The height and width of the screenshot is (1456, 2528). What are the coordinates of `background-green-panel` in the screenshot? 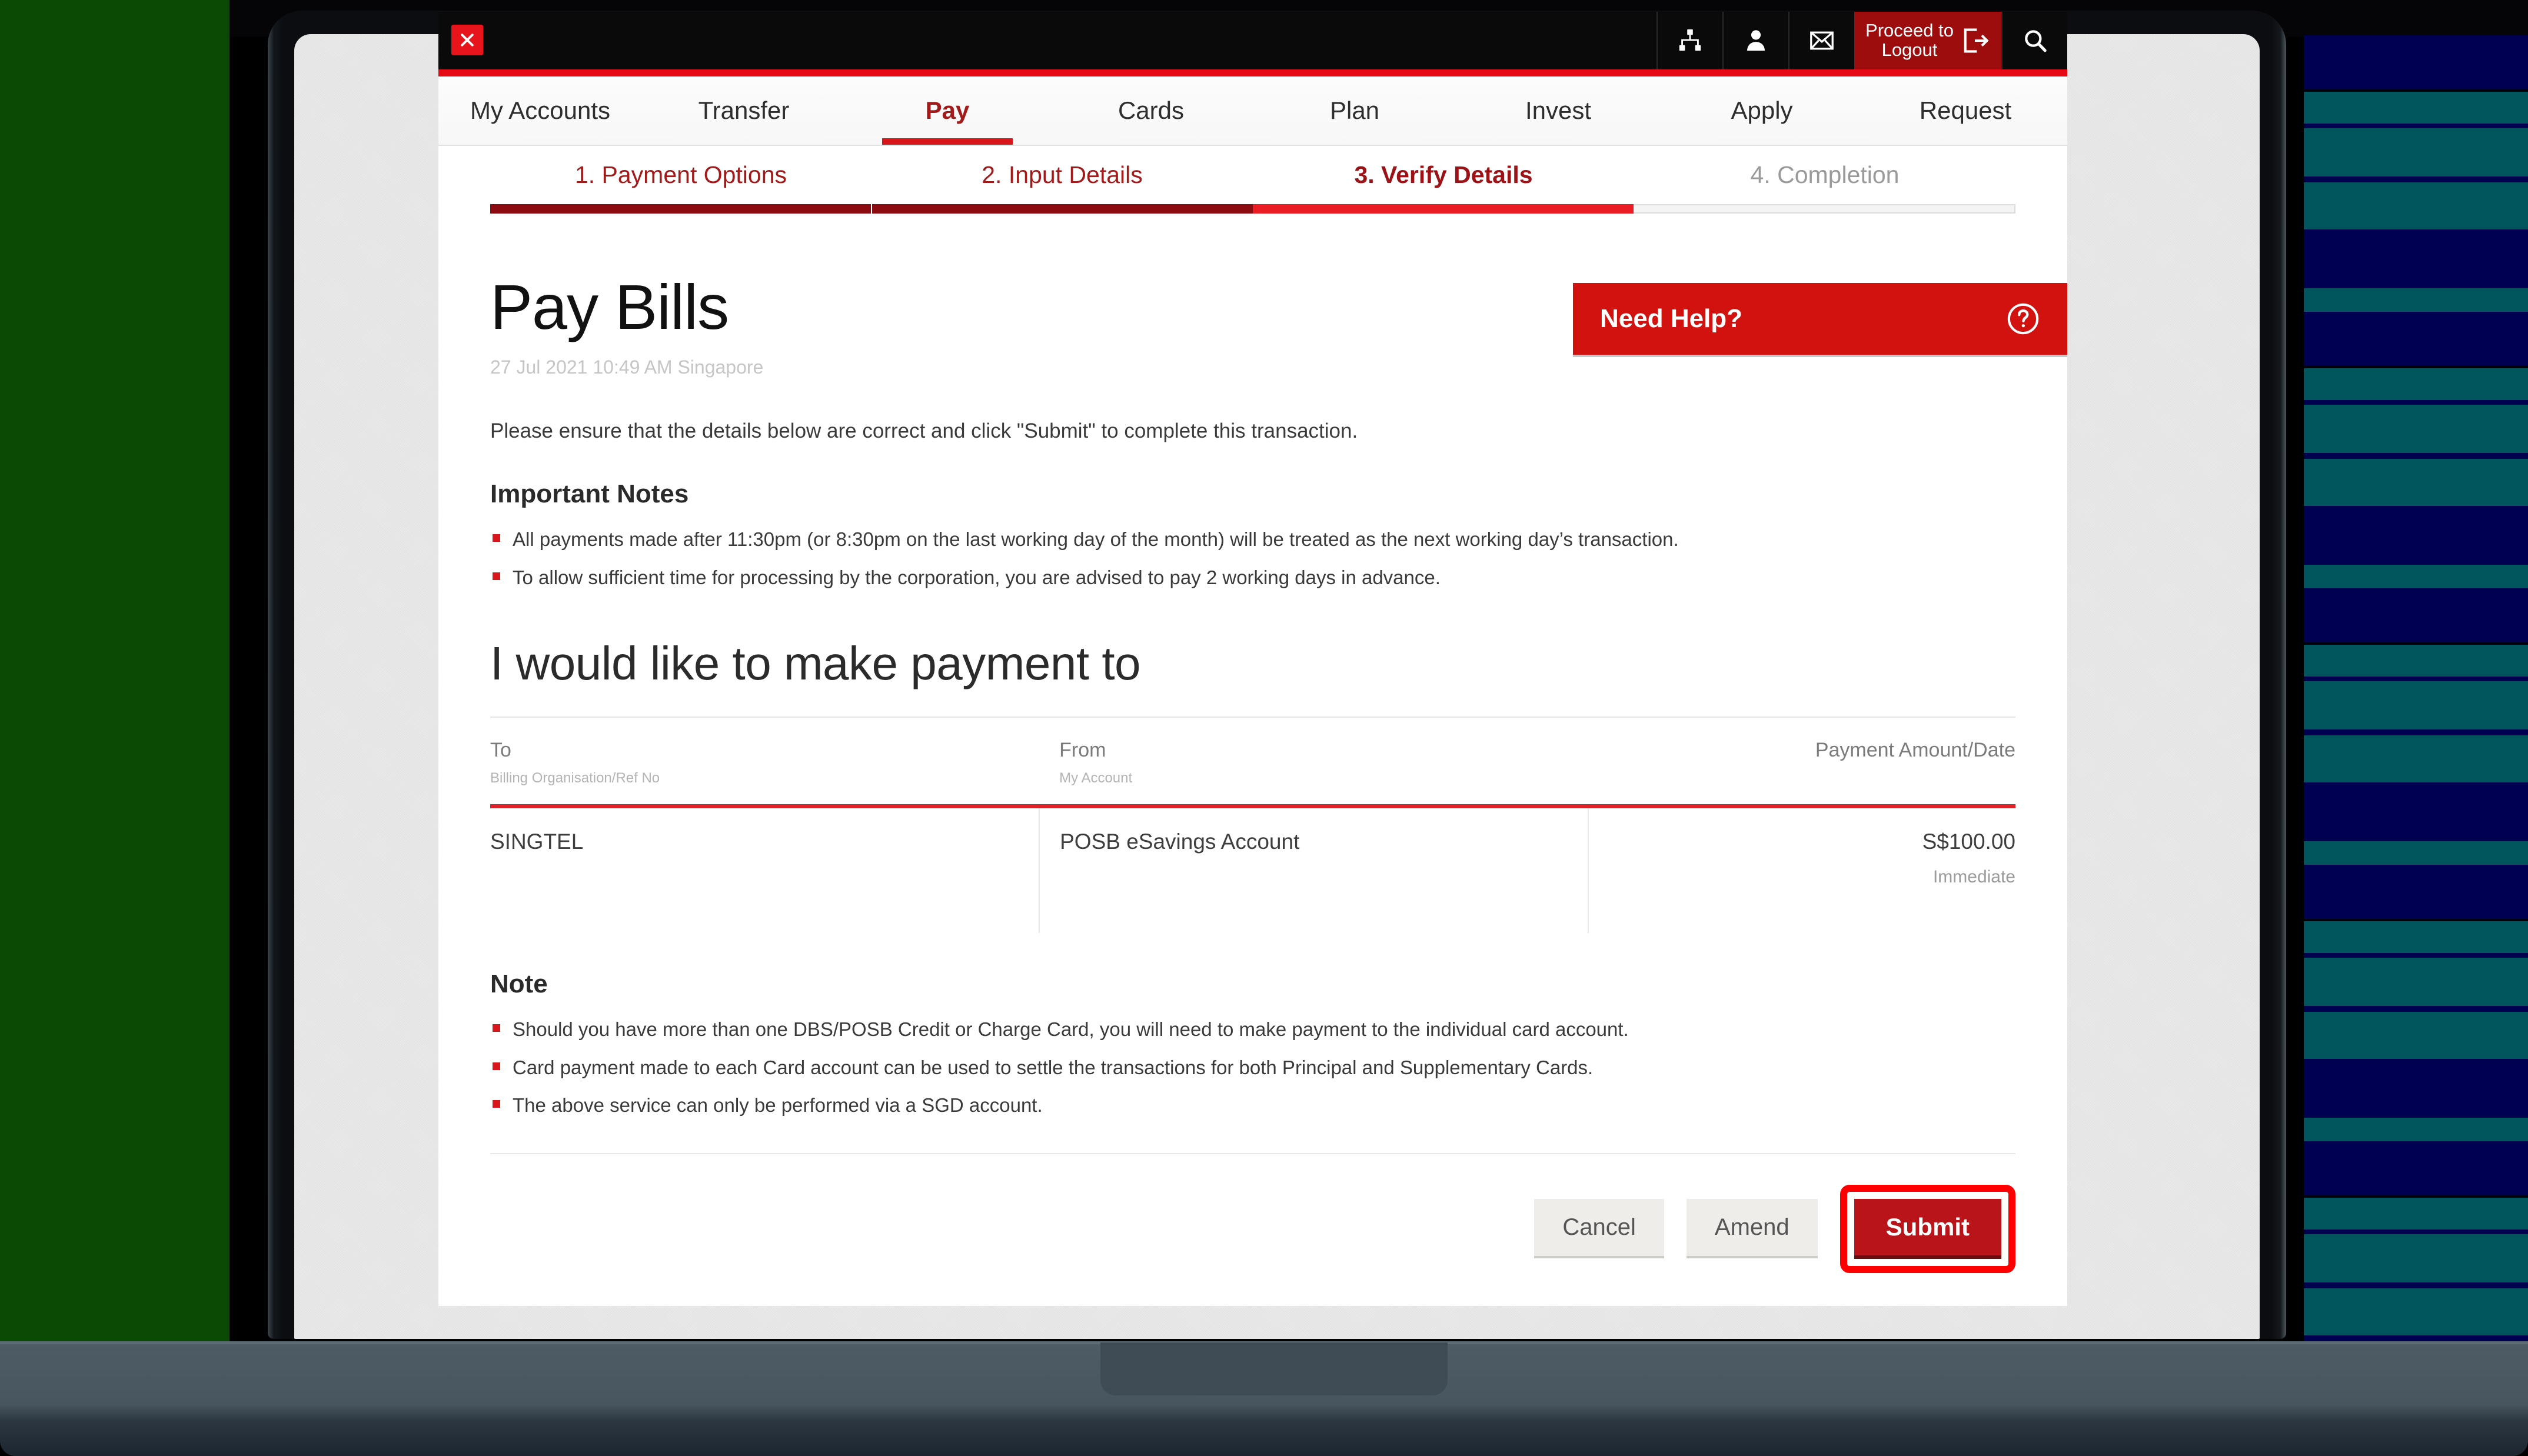 It's located at (115, 673).